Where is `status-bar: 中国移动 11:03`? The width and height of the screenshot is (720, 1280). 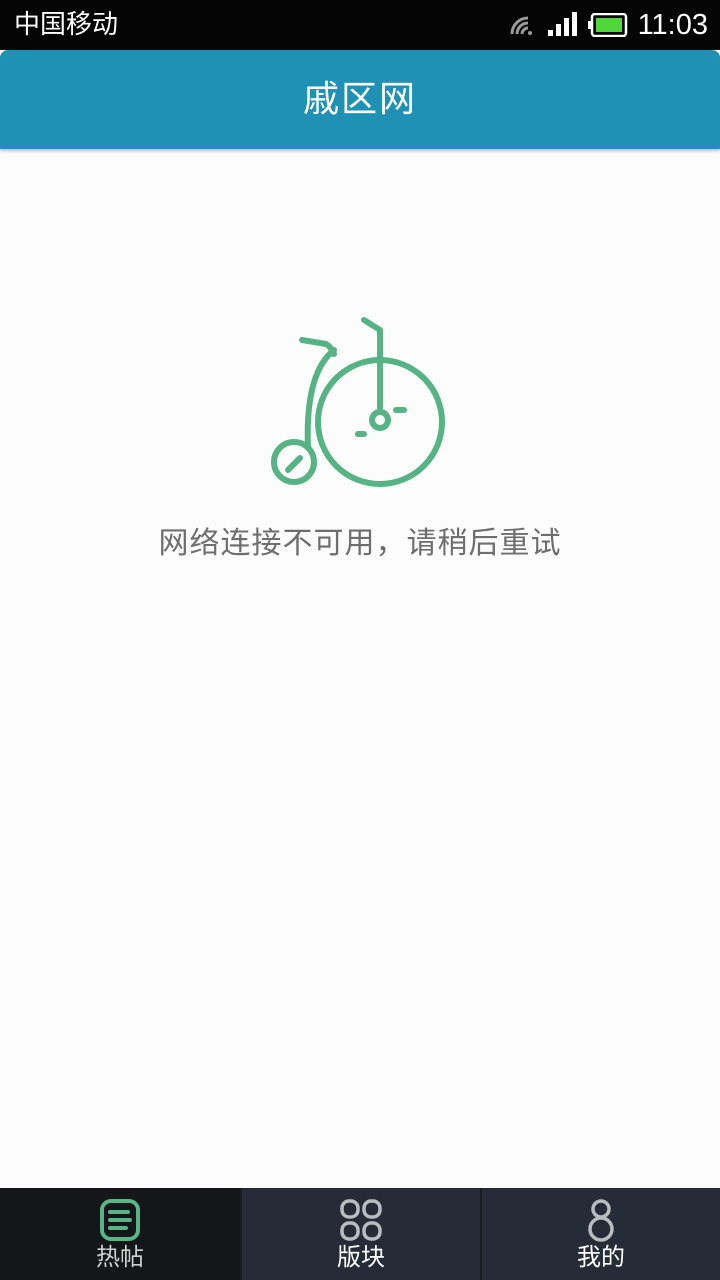 status-bar: 中国移动 11:03 is located at coordinates (360, 25).